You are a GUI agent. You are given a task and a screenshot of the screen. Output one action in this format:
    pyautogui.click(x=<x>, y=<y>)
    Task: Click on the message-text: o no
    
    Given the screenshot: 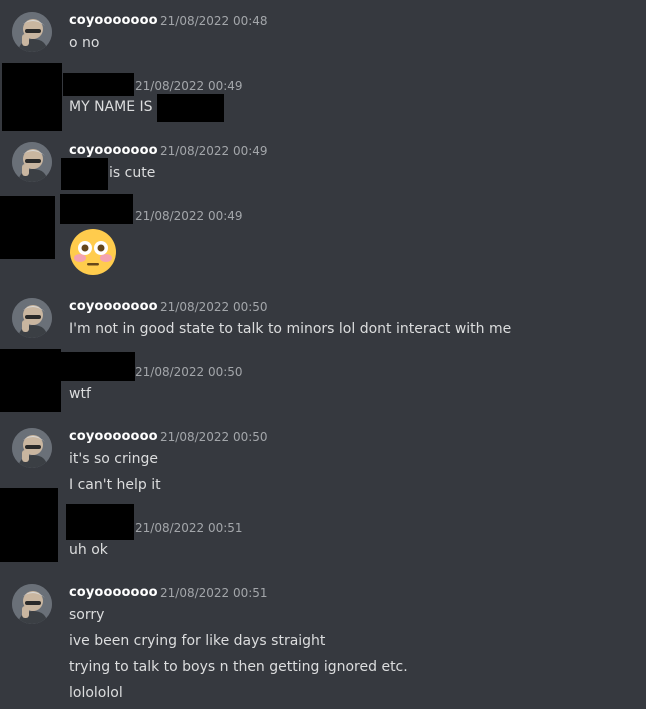 What is the action you would take?
    pyautogui.click(x=84, y=43)
    